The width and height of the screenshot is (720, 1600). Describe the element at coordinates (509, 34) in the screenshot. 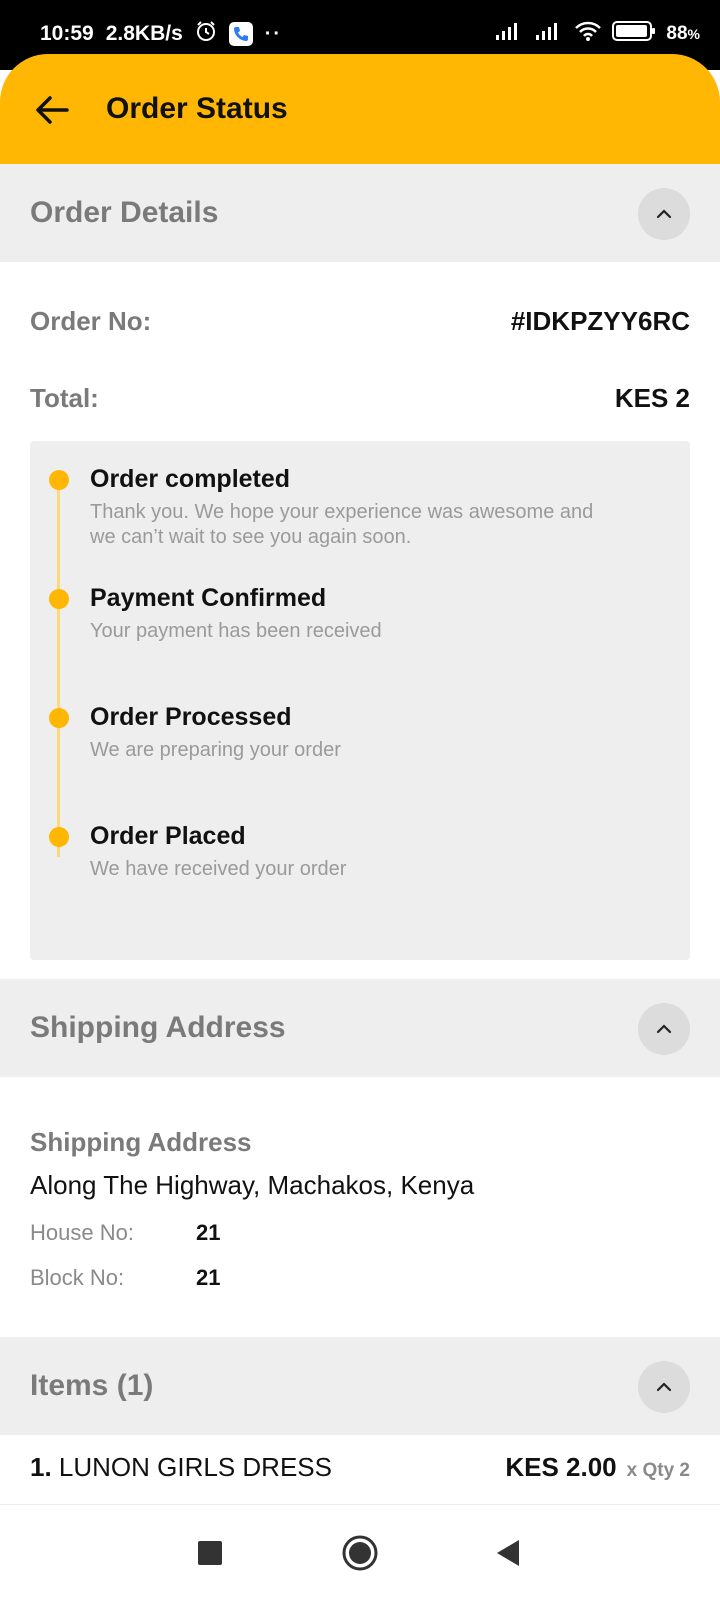

I see `signal-icon` at that location.